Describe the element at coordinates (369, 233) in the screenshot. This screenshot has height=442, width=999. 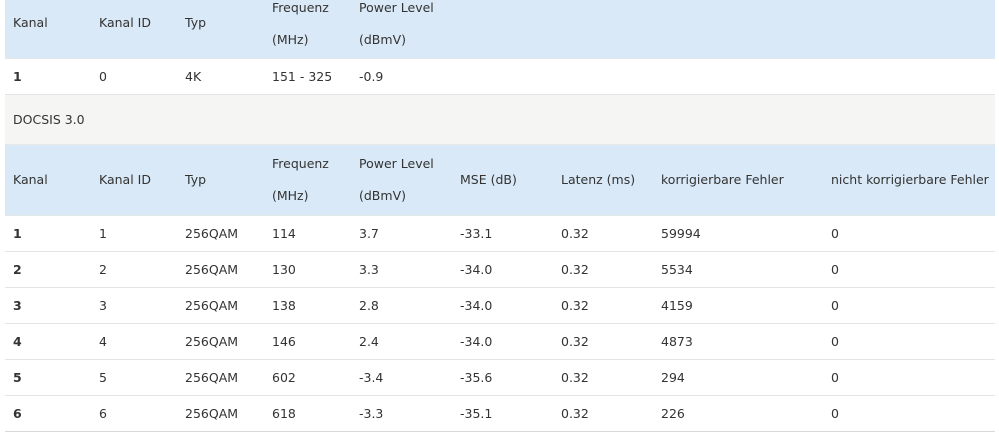
I see `cell-power-level: 3.7` at that location.